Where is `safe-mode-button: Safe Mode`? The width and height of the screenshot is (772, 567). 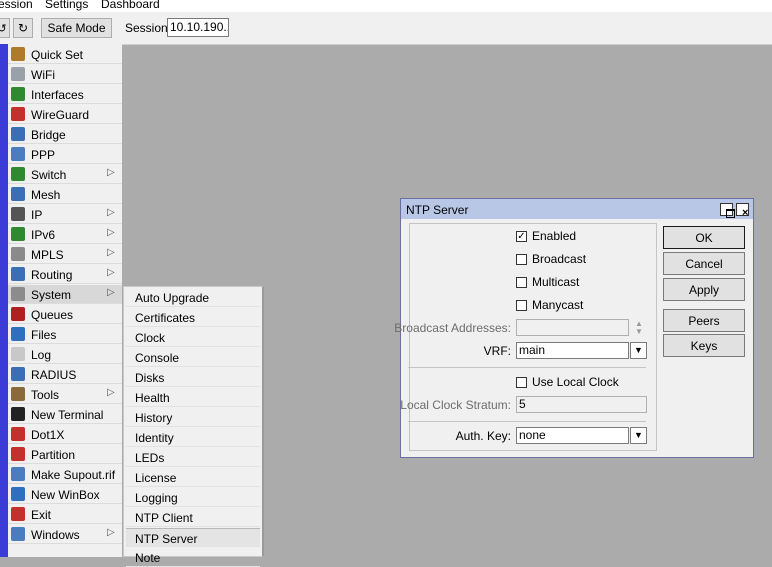 safe-mode-button: Safe Mode is located at coordinates (76, 28).